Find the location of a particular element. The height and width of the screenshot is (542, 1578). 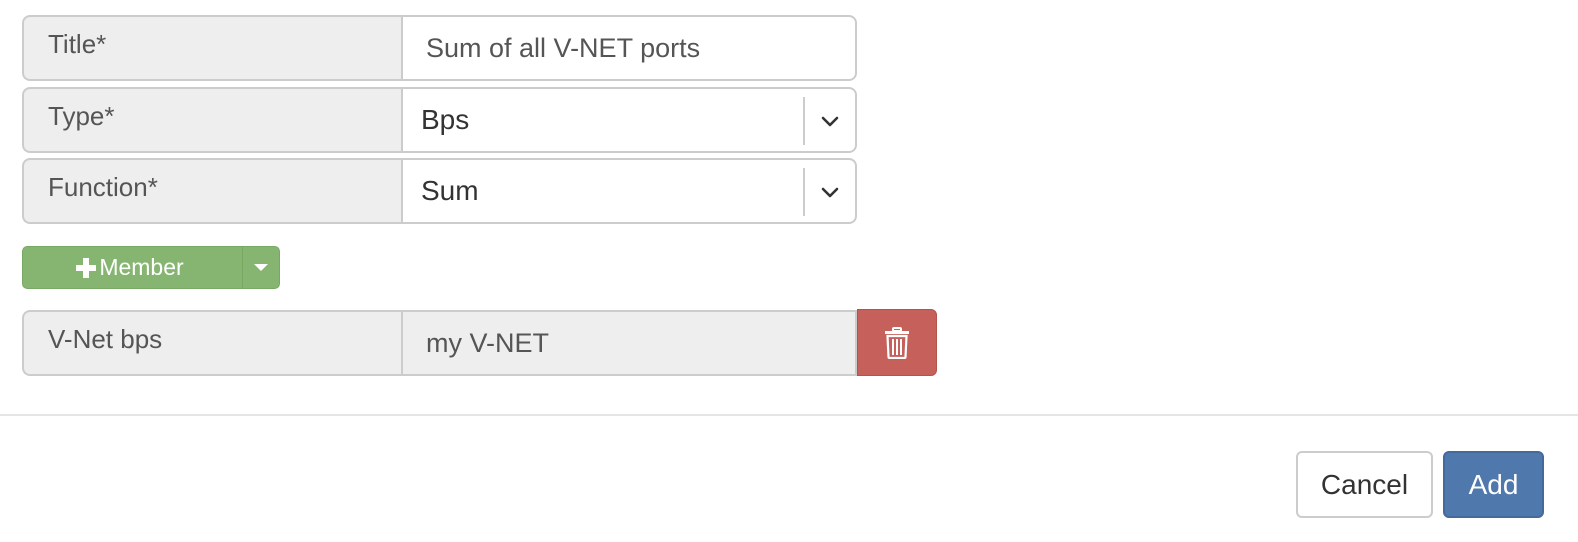

type-selected-value: Bps is located at coordinates (445, 119).